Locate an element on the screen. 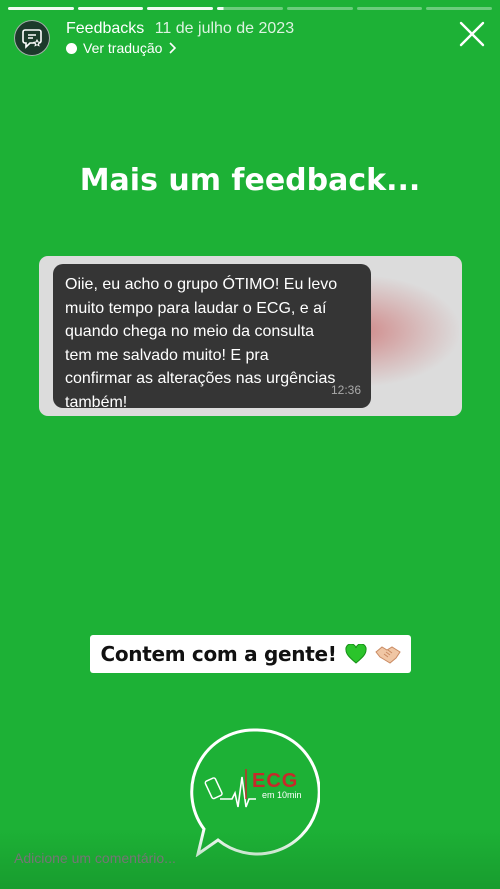  logo-subtitle: em 10min is located at coordinates (282, 795).